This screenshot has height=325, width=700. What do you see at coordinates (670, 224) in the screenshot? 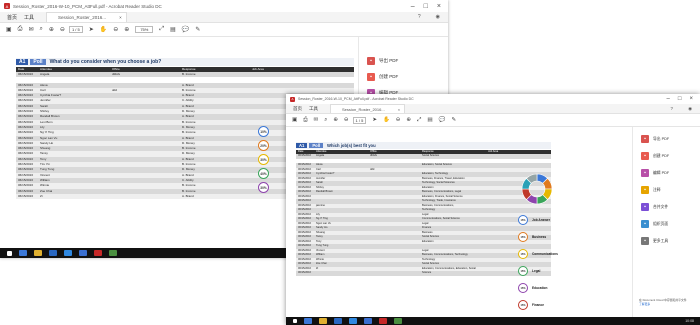
I see `side-tool-item: ▪ 组织页面` at bounding box center [670, 224].